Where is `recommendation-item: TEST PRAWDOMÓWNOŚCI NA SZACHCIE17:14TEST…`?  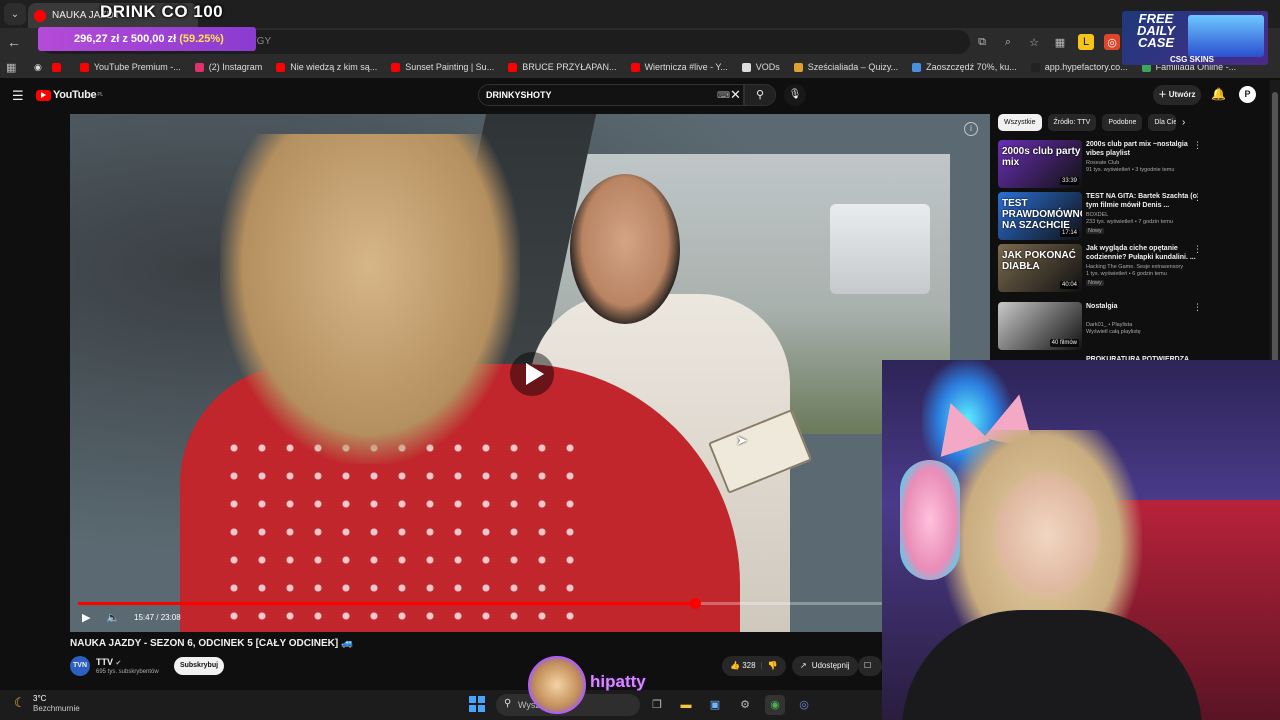 recommendation-item: TEST PRAWDOMÓWNOŚCI NA SZACHCIE17:14TEST… is located at coordinates (1103, 218).